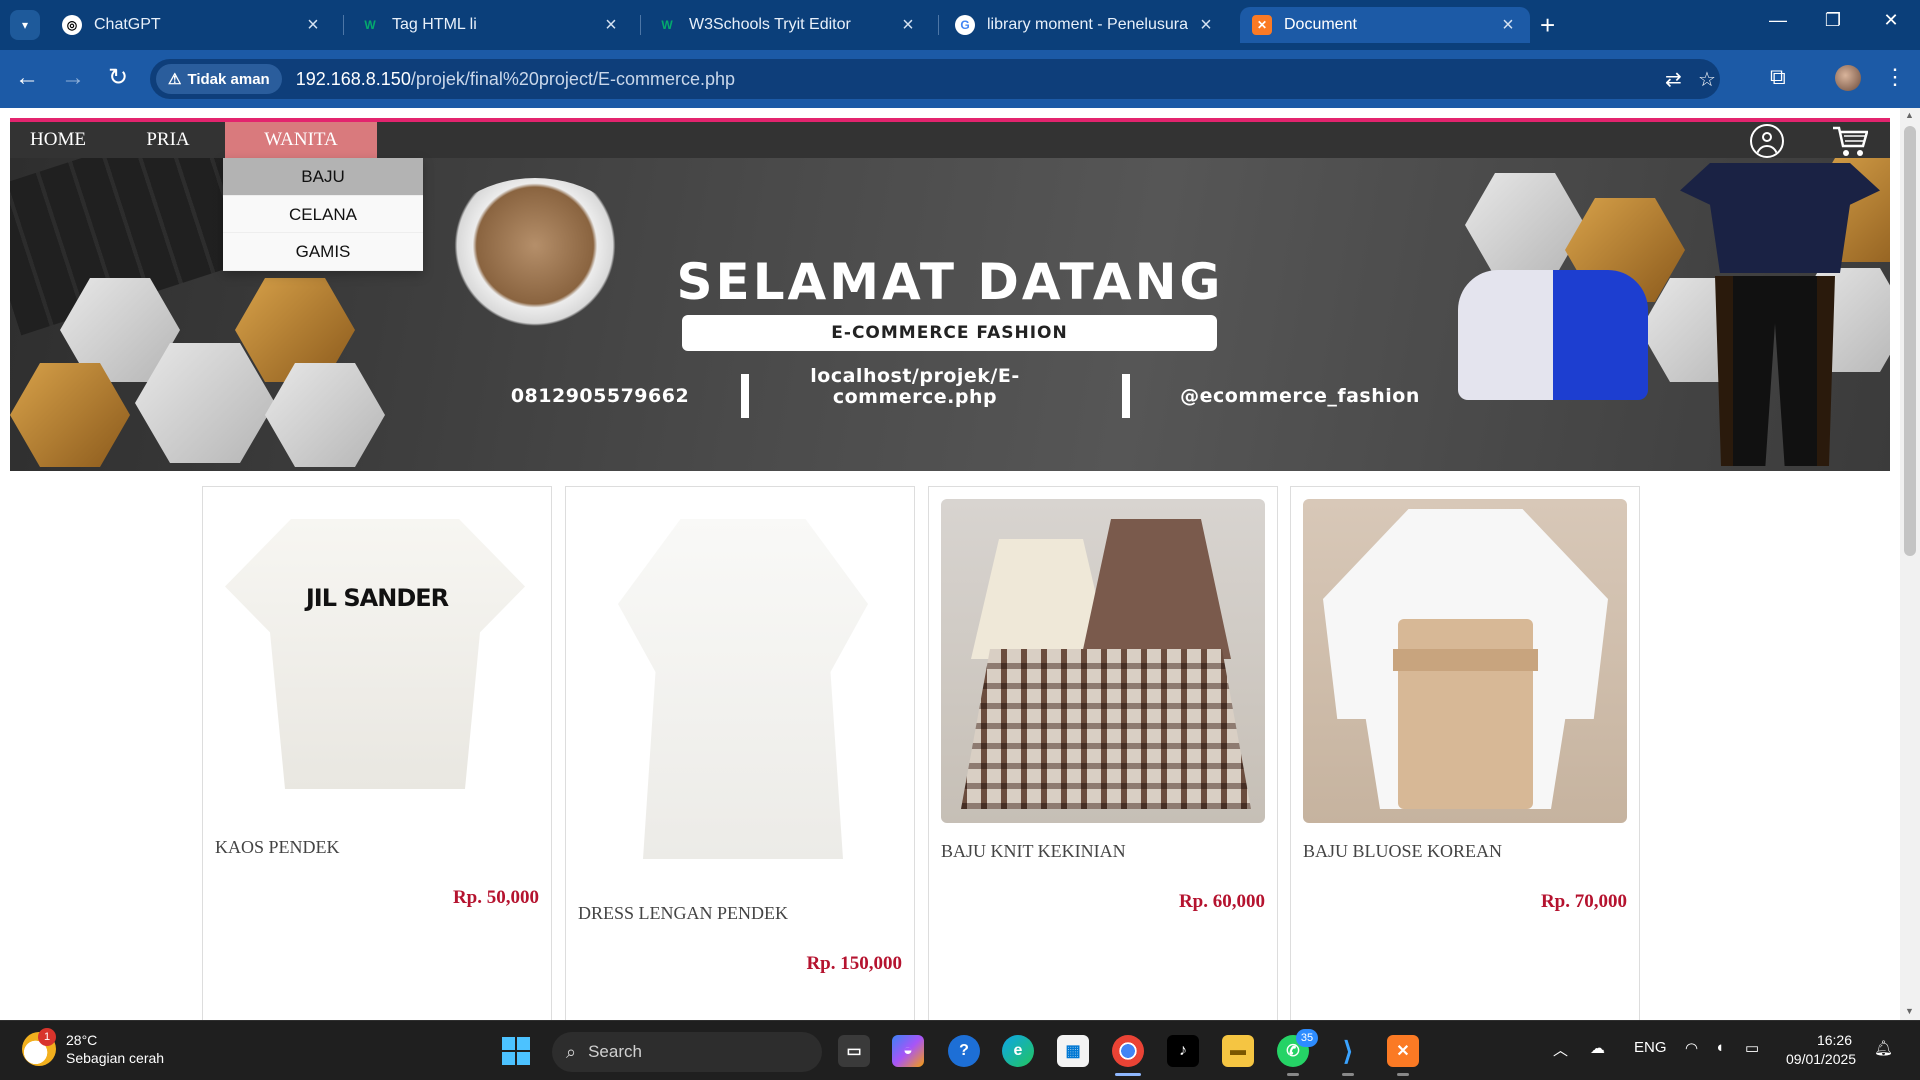 The height and width of the screenshot is (1080, 1920). Describe the element at coordinates (1821, 1059) in the screenshot. I see `clock-date: 09/01/2025` at that location.